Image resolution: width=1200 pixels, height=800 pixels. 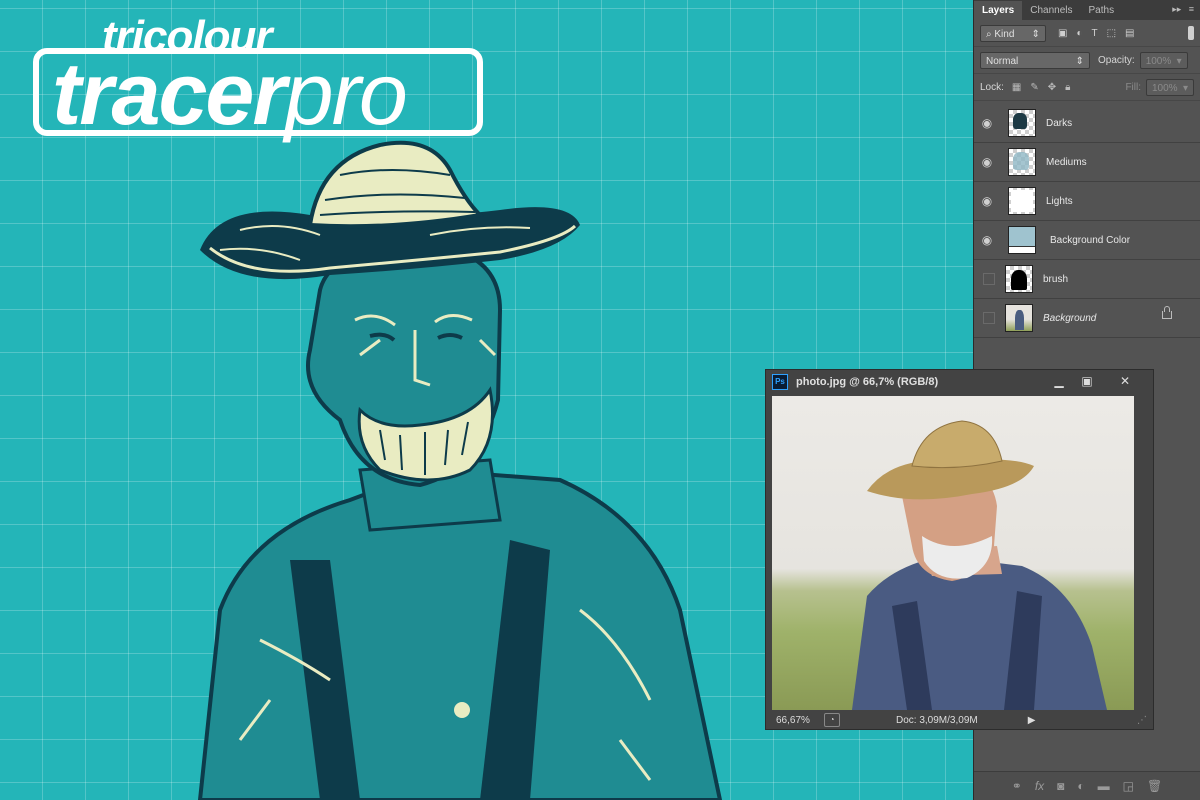 What do you see at coordinates (1154, 786) in the screenshot?
I see `trash-icon: 🗑︎` at bounding box center [1154, 786].